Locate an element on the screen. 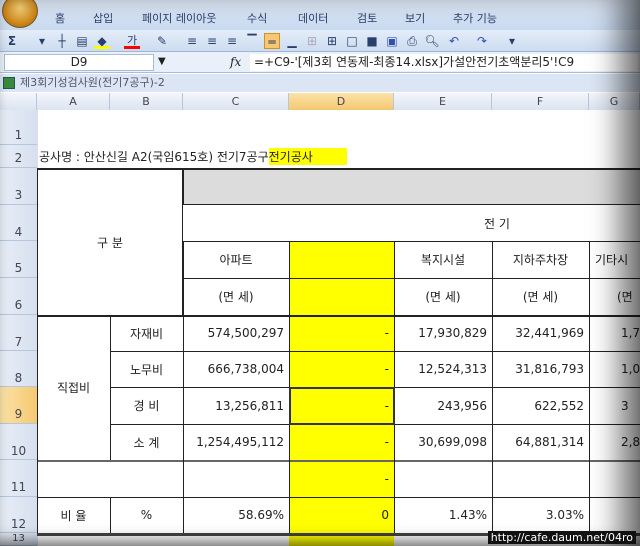 Image resolution: width=640 pixels, height=546 pixels. select-all is located at coordinates (18, 101).